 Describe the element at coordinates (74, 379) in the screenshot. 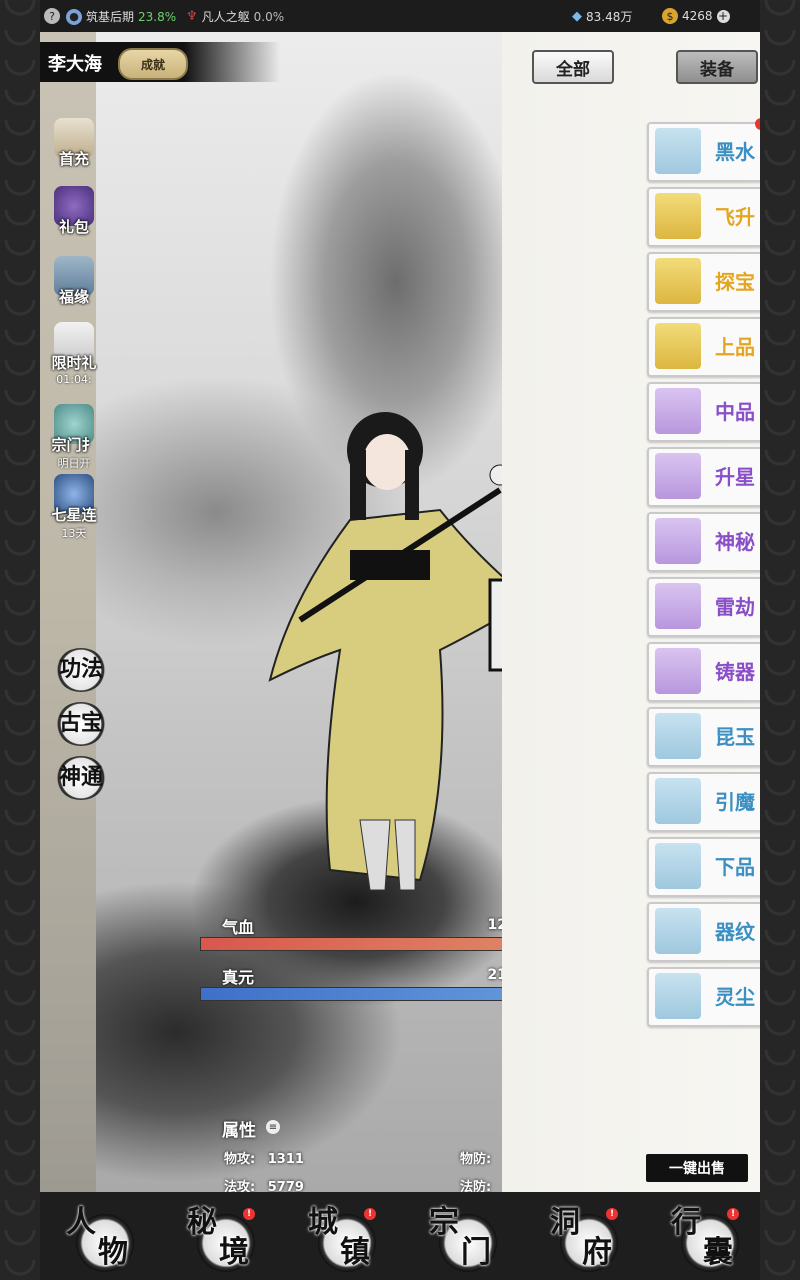

I see `event-timer: 01:04:` at that location.